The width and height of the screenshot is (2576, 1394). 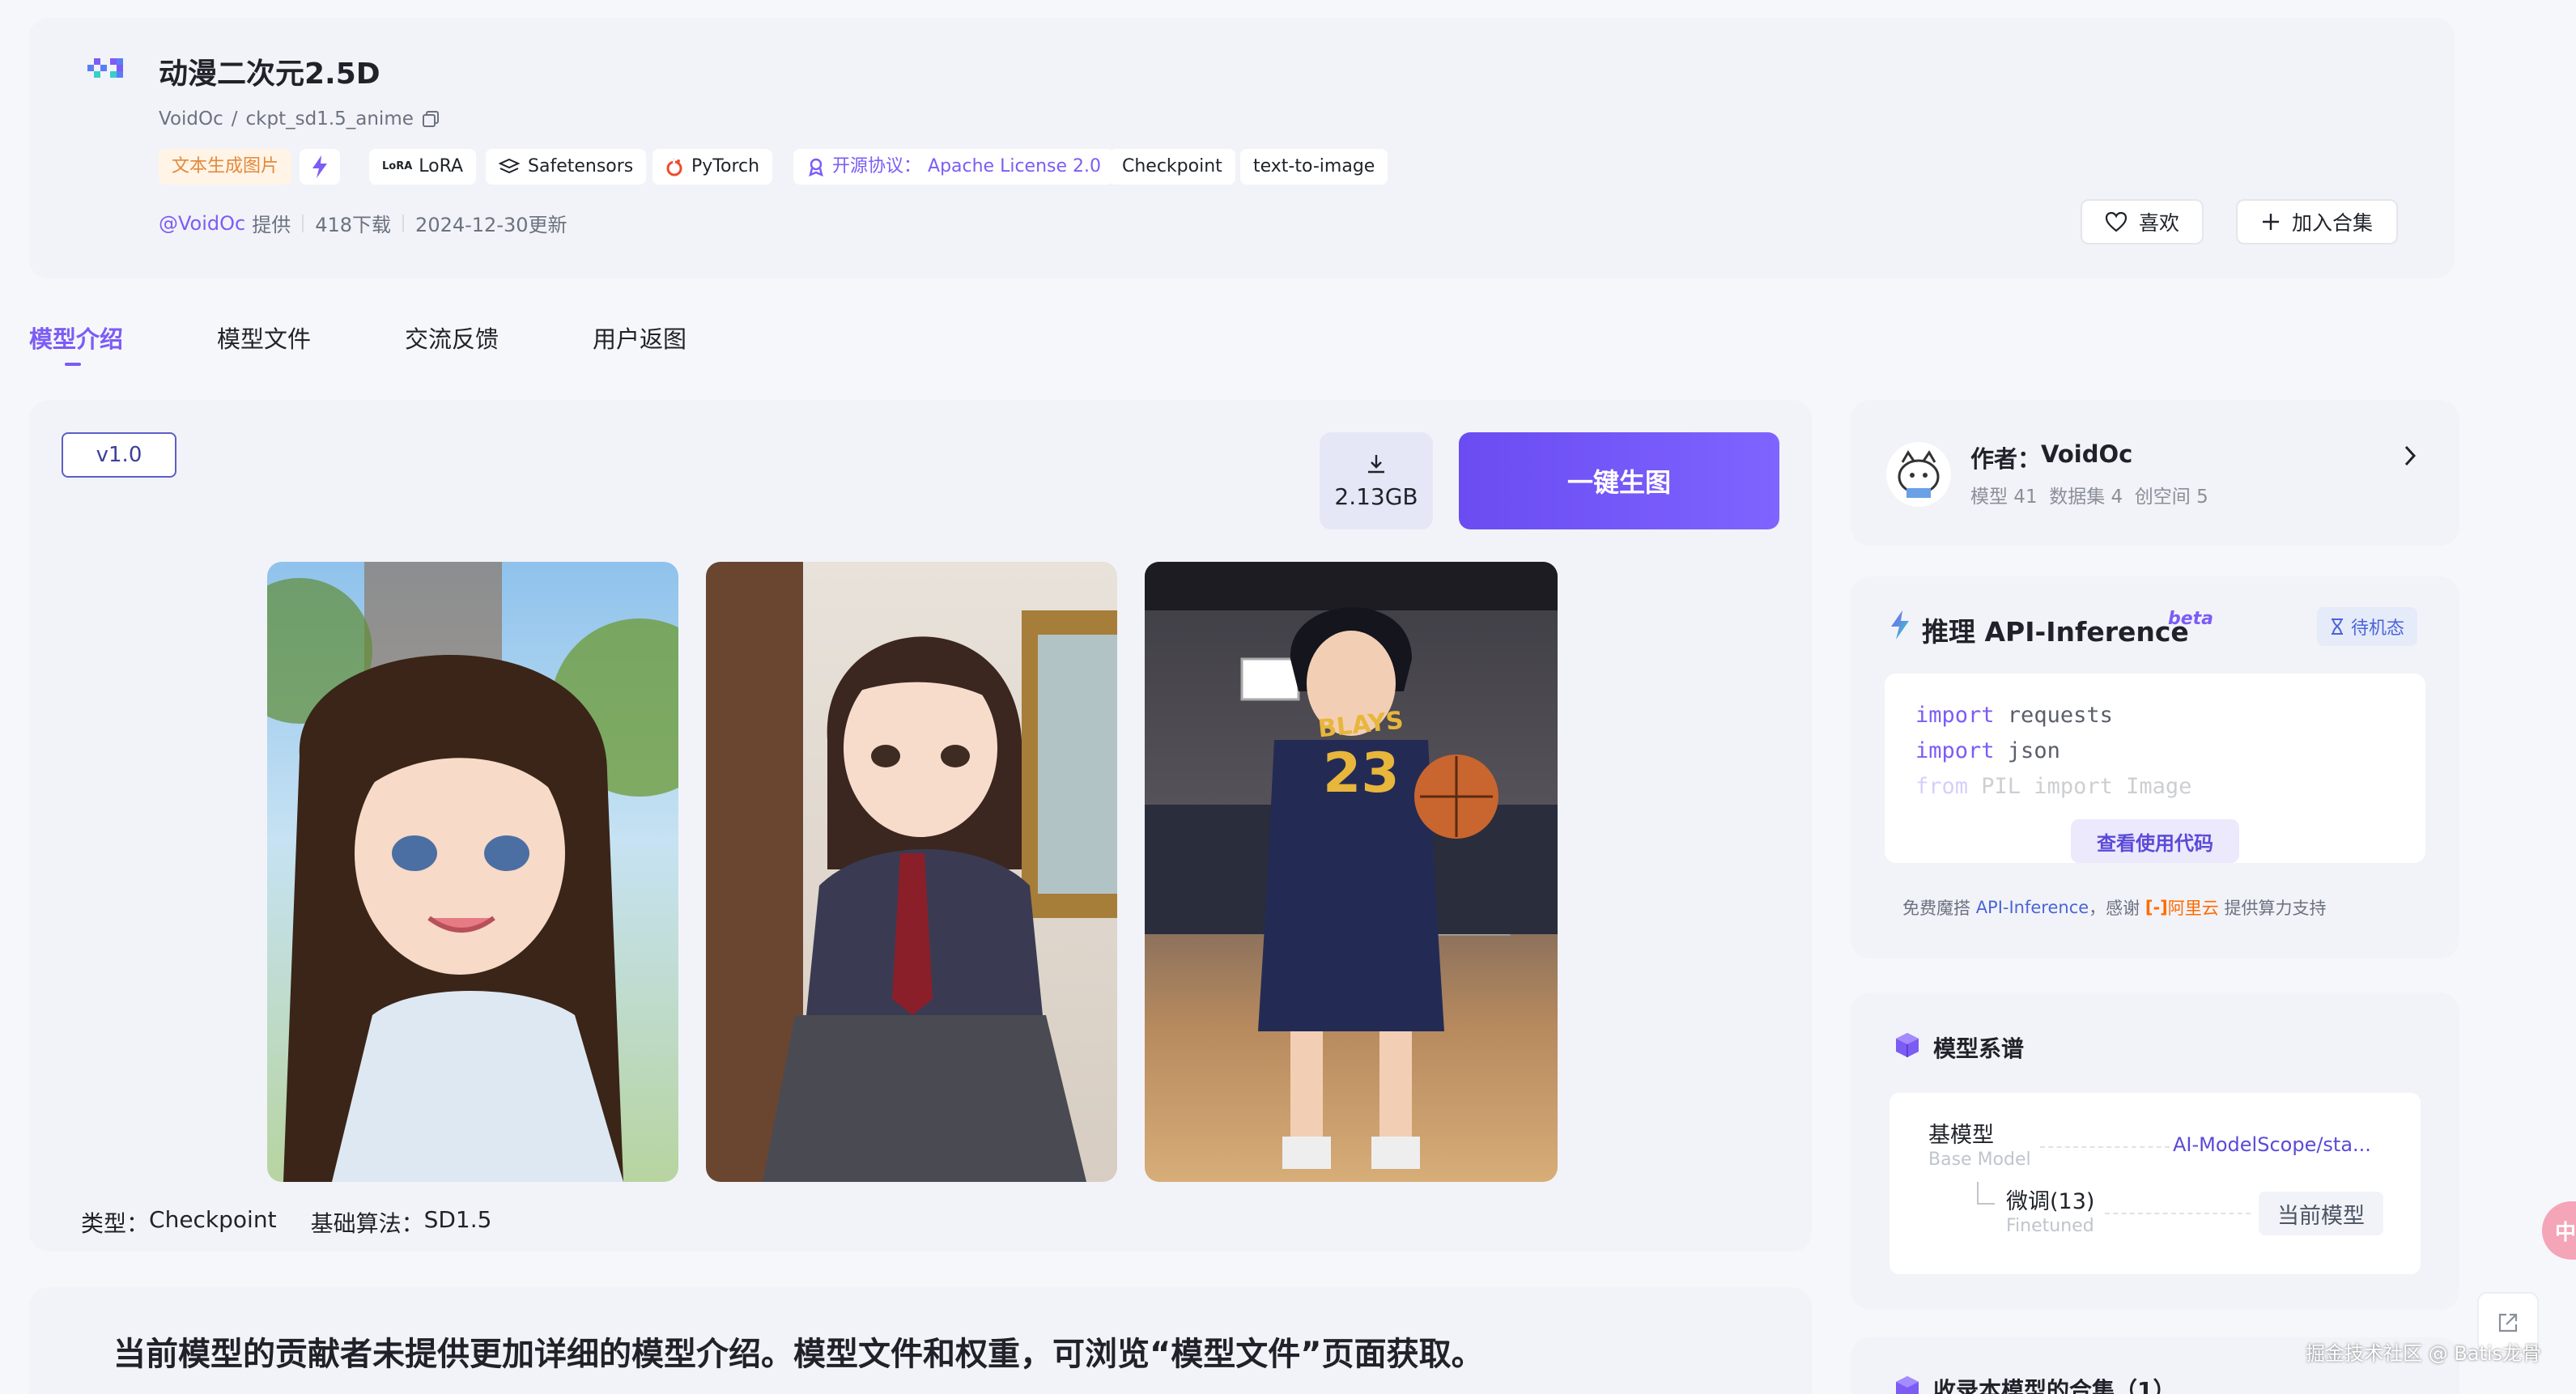 What do you see at coordinates (491, 225) in the screenshot?
I see `updated-date: 2024-12-30更新` at bounding box center [491, 225].